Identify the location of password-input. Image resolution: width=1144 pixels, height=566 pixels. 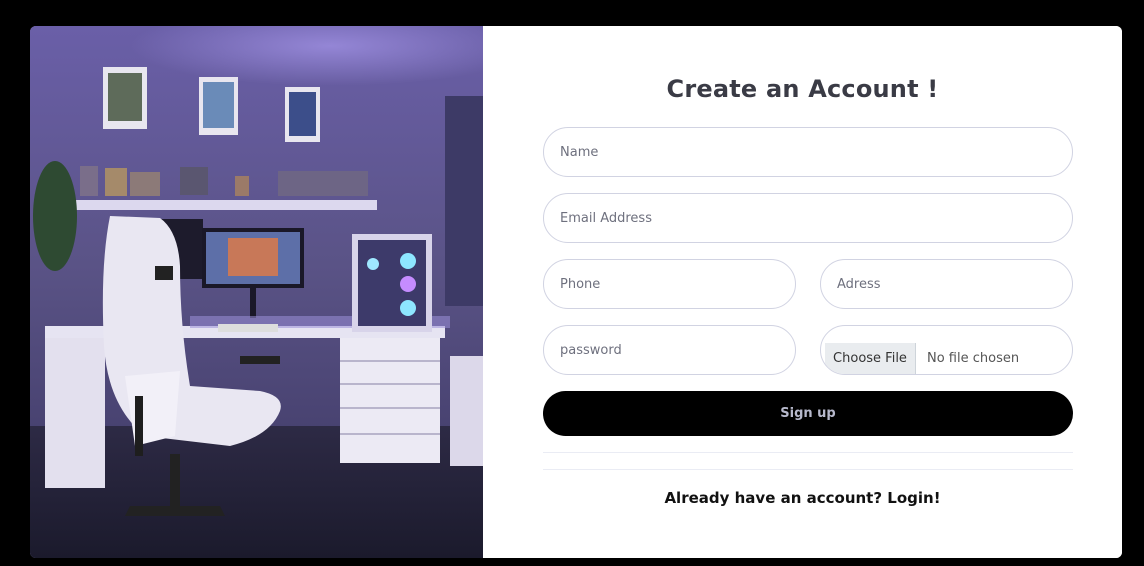
(669, 350).